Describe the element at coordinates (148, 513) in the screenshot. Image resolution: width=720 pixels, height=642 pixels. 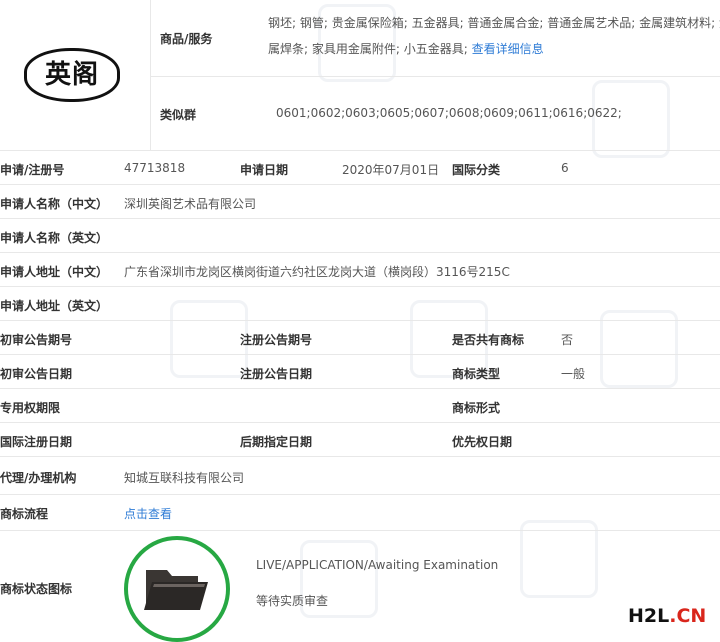
I see `process-link: 点击查看` at that location.